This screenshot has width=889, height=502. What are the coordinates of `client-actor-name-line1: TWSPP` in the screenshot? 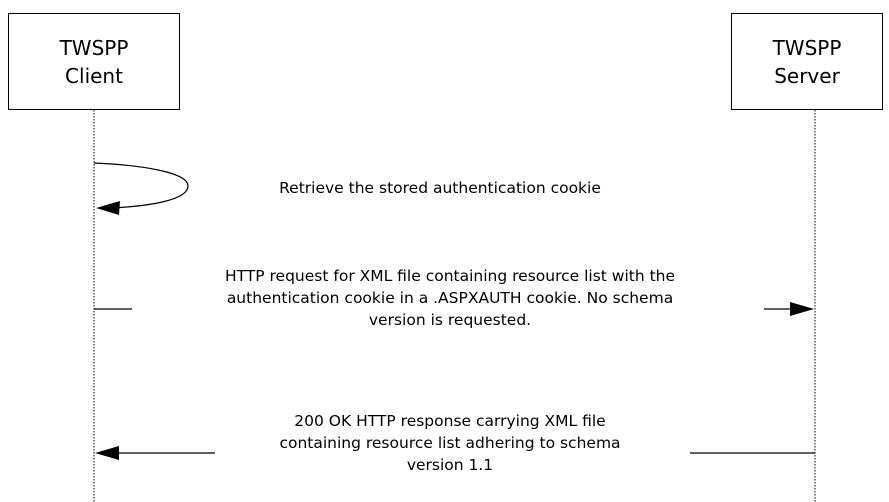 It's located at (94, 47).